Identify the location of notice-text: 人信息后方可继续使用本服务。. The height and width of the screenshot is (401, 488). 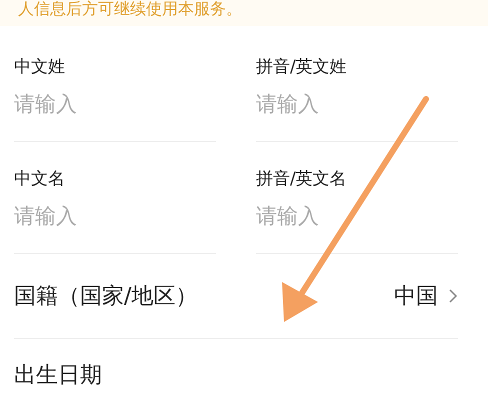
(130, 9).